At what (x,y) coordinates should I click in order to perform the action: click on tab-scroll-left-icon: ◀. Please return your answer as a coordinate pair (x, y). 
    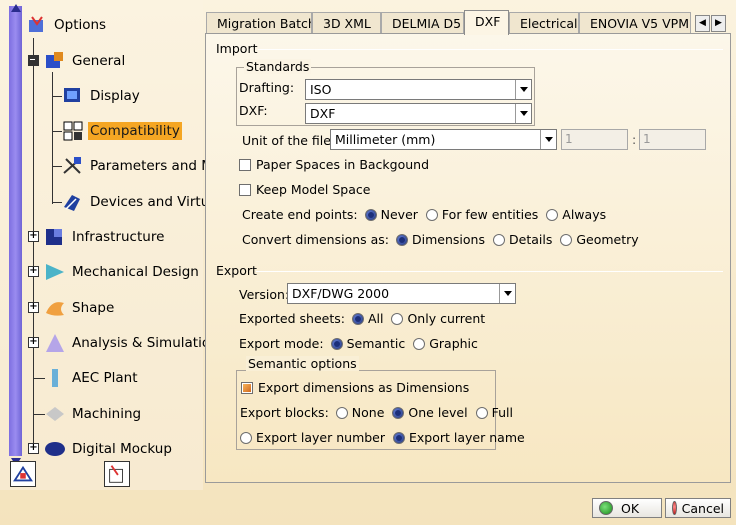
    Looking at the image, I should click on (702, 23).